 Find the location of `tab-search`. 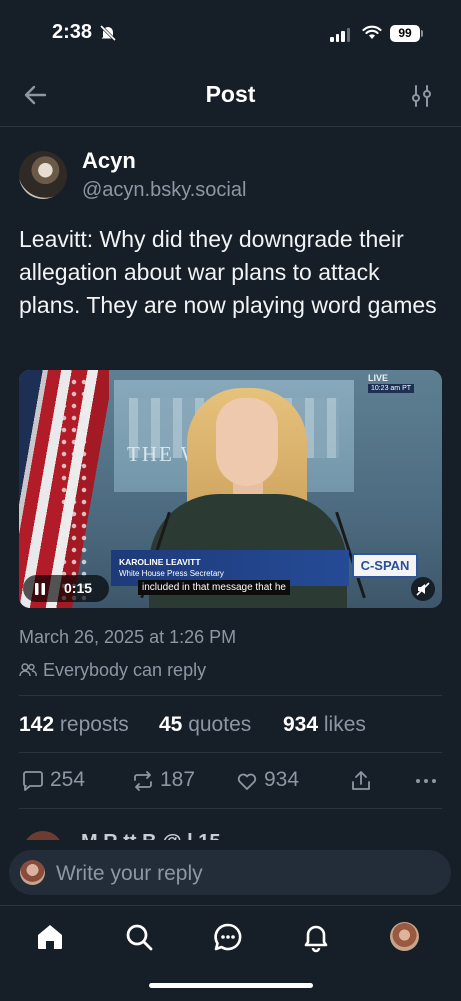

tab-search is located at coordinates (139, 937).